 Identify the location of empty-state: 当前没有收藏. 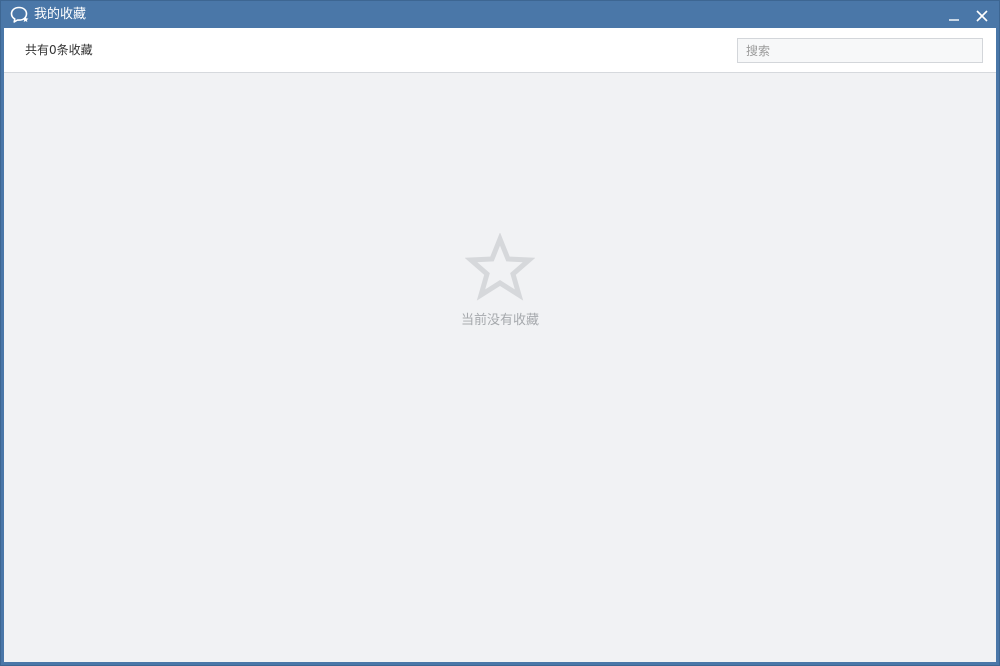
(500, 281).